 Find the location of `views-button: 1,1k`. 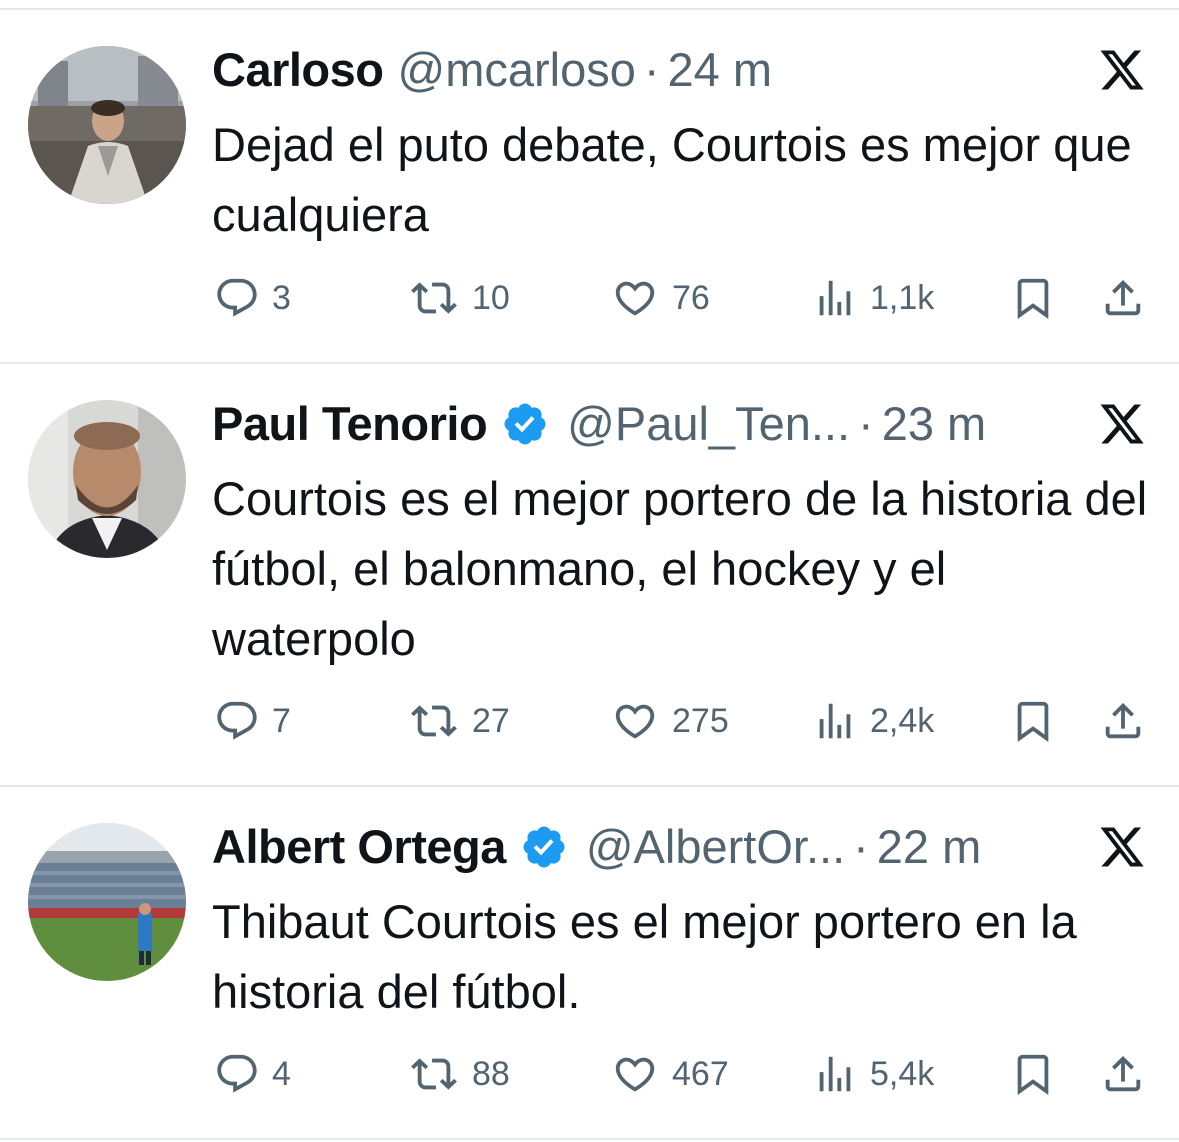

views-button: 1,1k is located at coordinates (873, 298).